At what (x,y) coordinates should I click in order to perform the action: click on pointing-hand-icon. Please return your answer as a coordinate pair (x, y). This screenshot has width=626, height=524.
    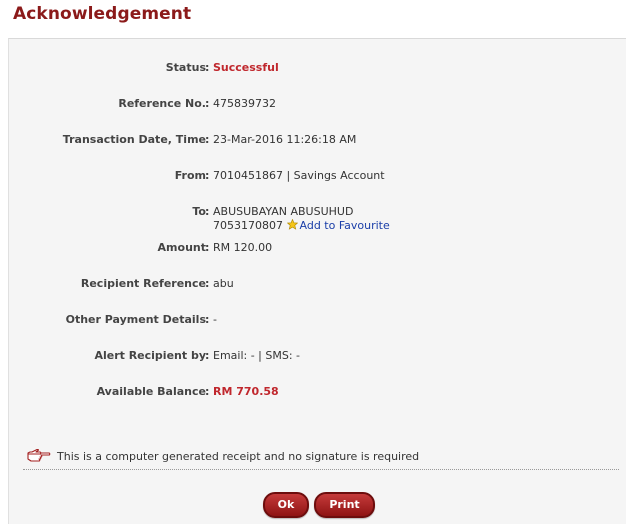
    Looking at the image, I should click on (39, 455).